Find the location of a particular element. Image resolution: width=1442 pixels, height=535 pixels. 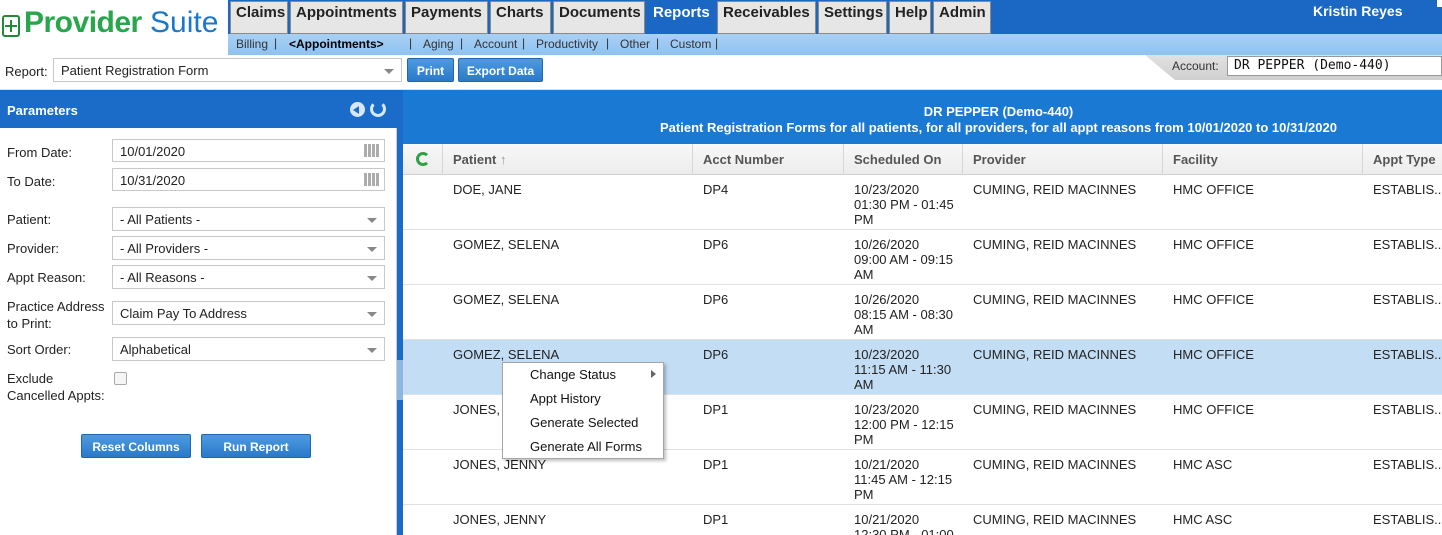

patient-select-value: - All Patients - is located at coordinates (160, 219).